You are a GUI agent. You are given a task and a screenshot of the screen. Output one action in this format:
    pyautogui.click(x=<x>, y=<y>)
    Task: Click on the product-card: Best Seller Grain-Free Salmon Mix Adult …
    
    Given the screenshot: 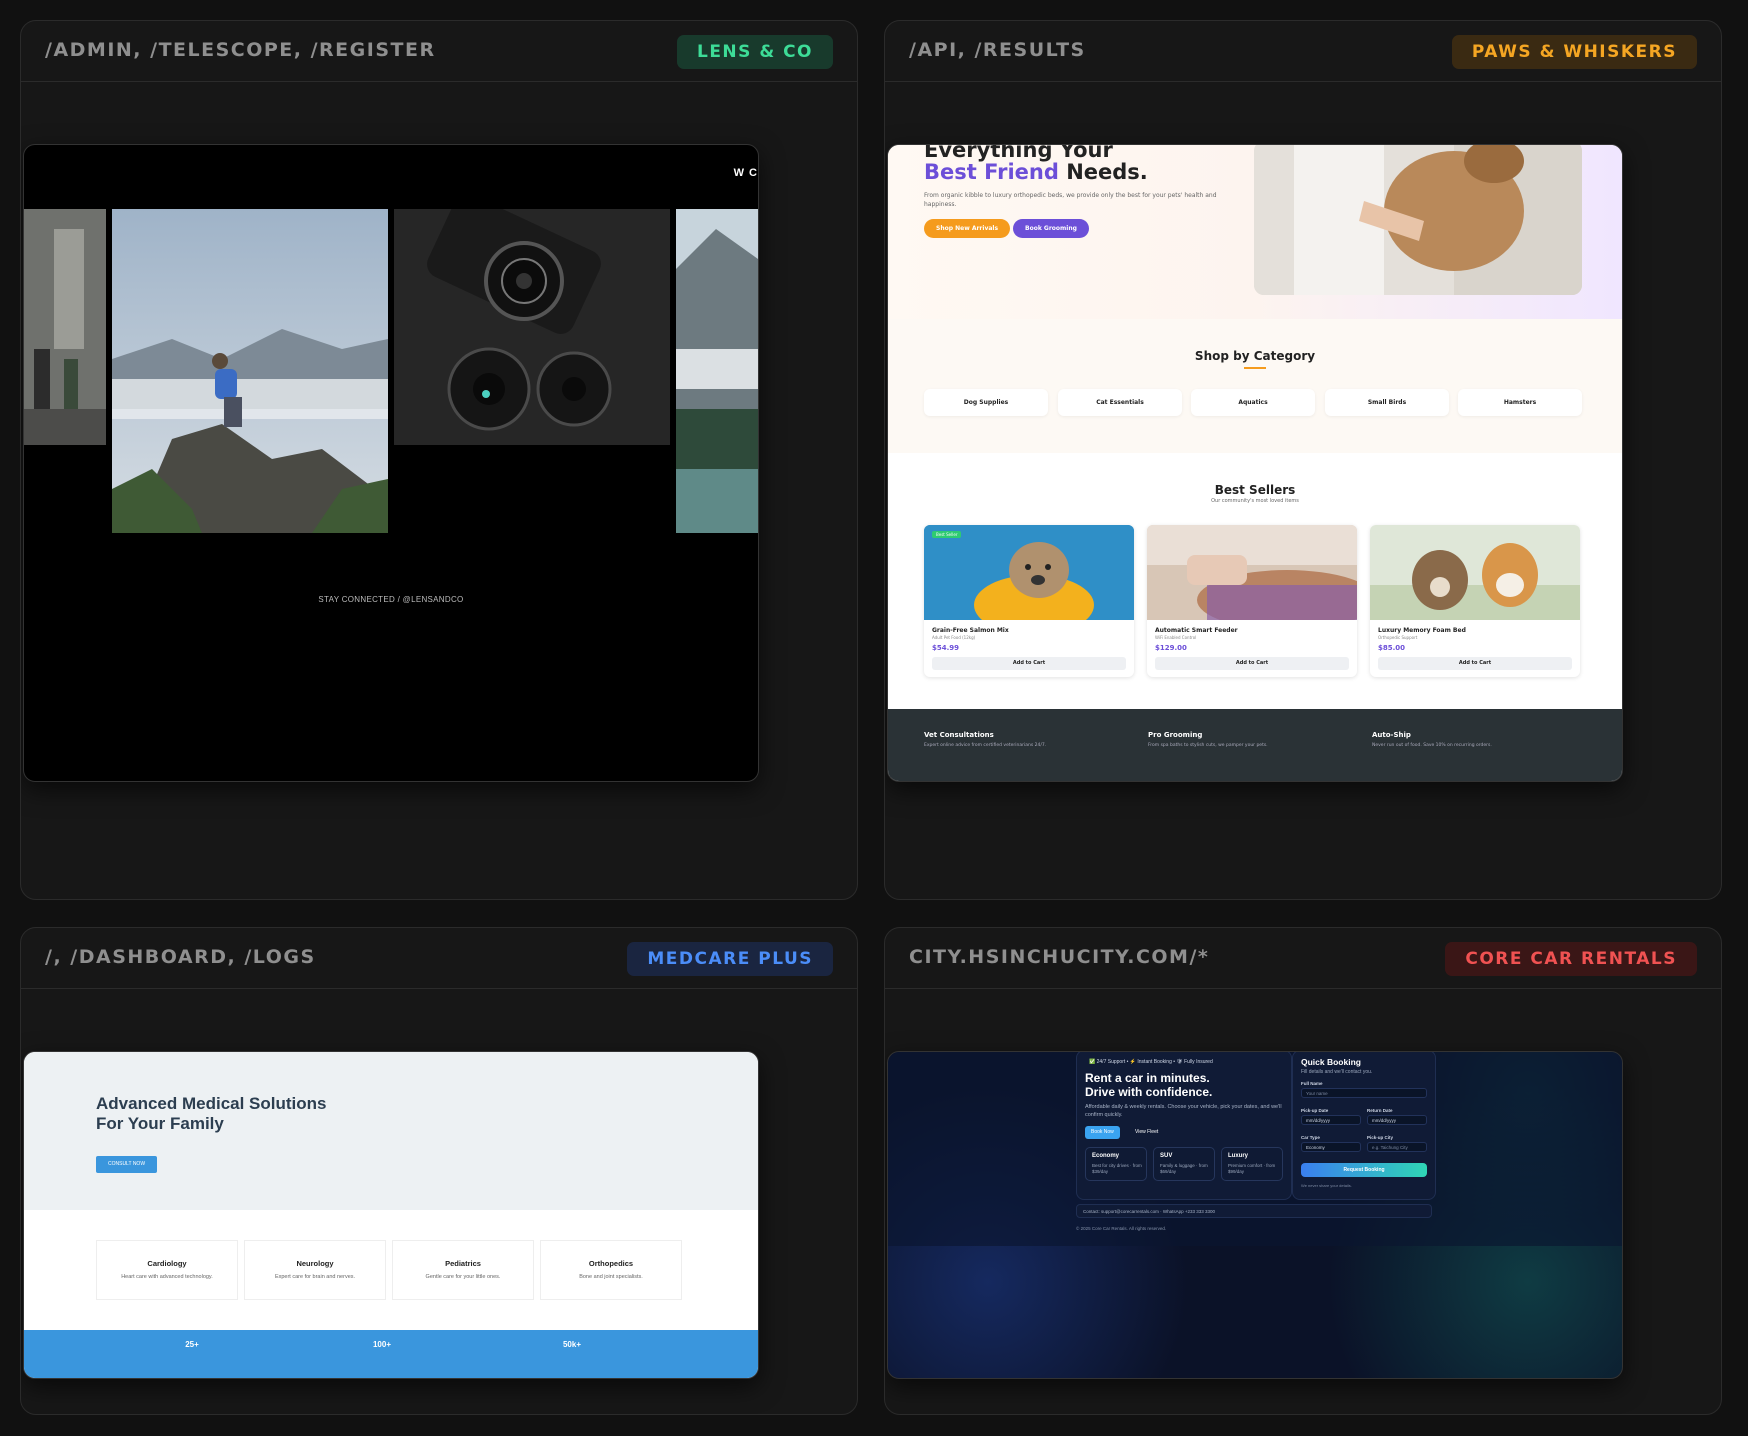 What is the action you would take?
    pyautogui.click(x=1029, y=601)
    